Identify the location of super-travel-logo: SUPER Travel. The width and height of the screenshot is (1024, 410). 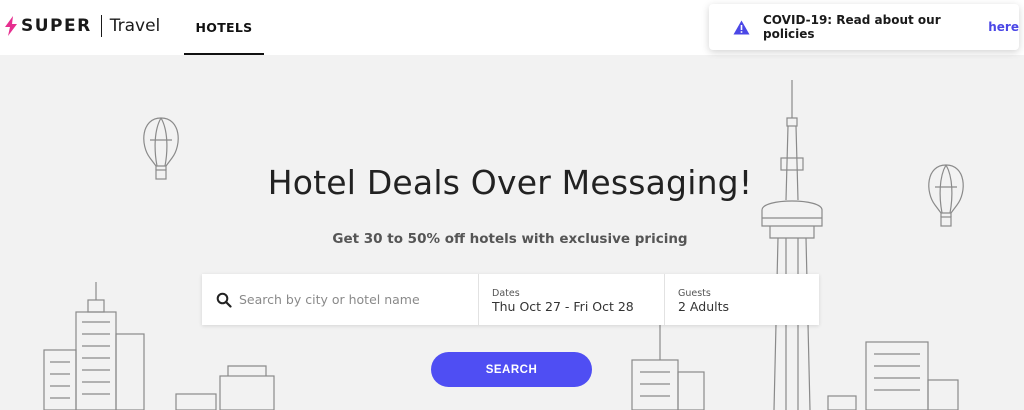
(82, 26).